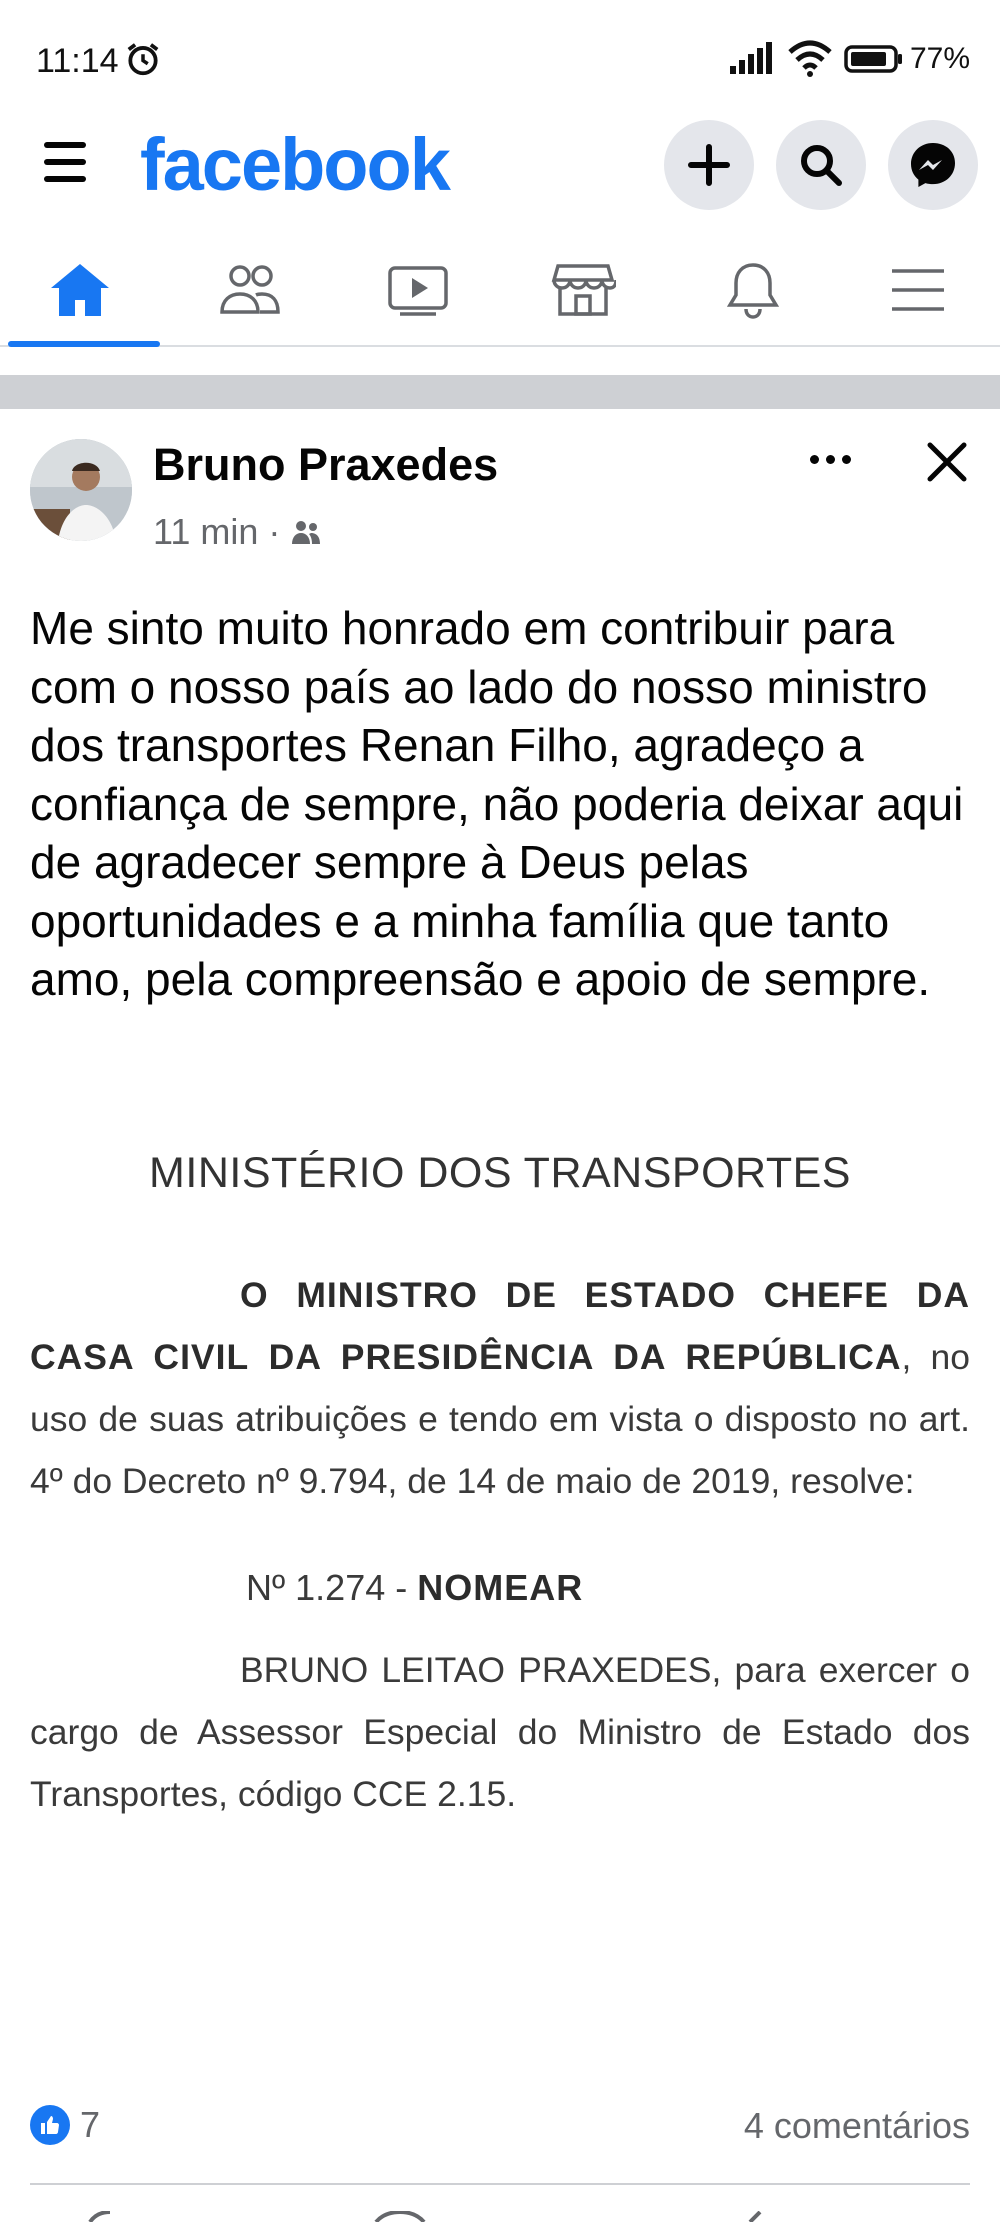  I want to click on post-divider, so click(500, 2184).